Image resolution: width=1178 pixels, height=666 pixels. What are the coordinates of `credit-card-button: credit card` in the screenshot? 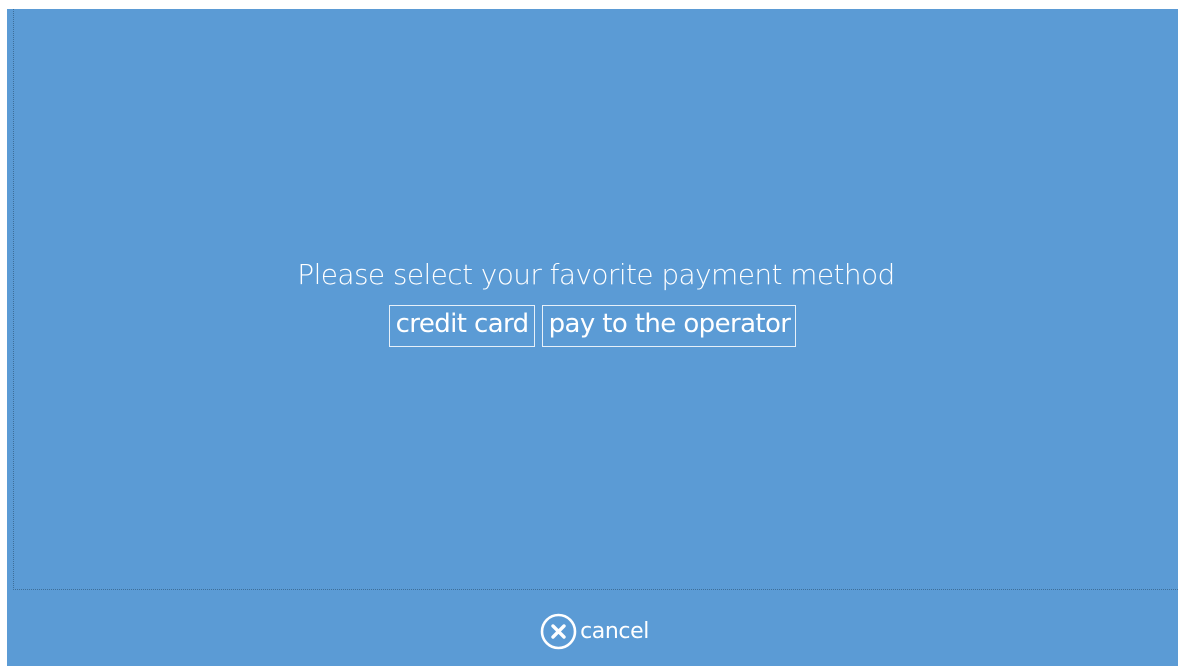 It's located at (461, 325).